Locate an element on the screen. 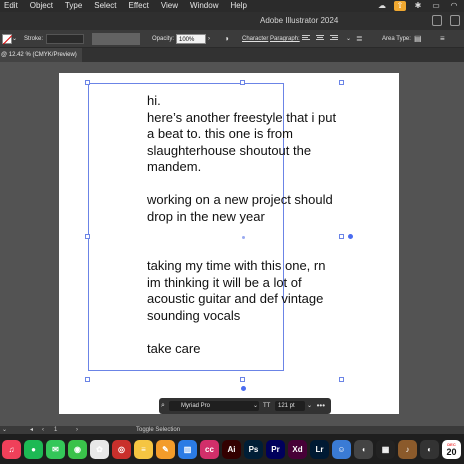  fill-swatch is located at coordinates (7, 39).